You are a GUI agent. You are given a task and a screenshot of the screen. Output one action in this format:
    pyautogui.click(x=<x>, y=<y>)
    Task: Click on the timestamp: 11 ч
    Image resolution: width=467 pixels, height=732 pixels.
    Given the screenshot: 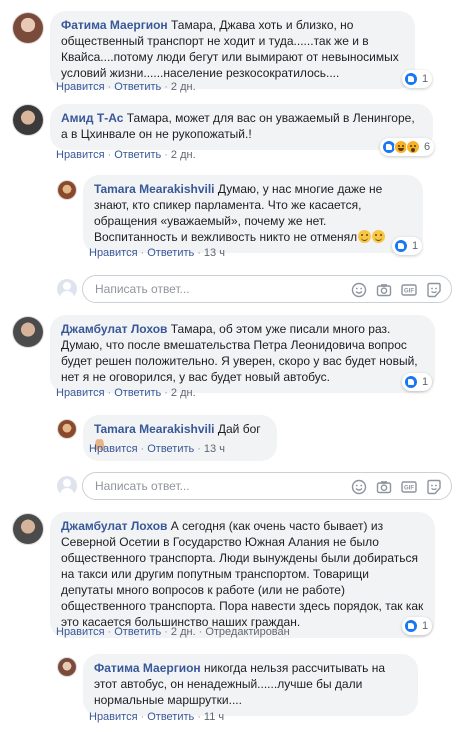 What is the action you would take?
    pyautogui.click(x=214, y=717)
    